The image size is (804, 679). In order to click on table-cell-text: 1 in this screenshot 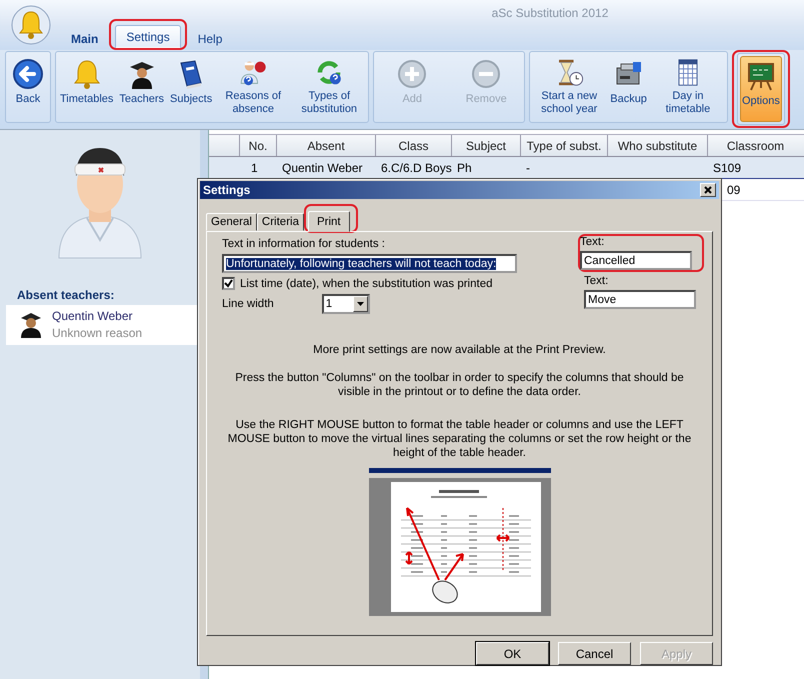, I will do `click(254, 167)`.